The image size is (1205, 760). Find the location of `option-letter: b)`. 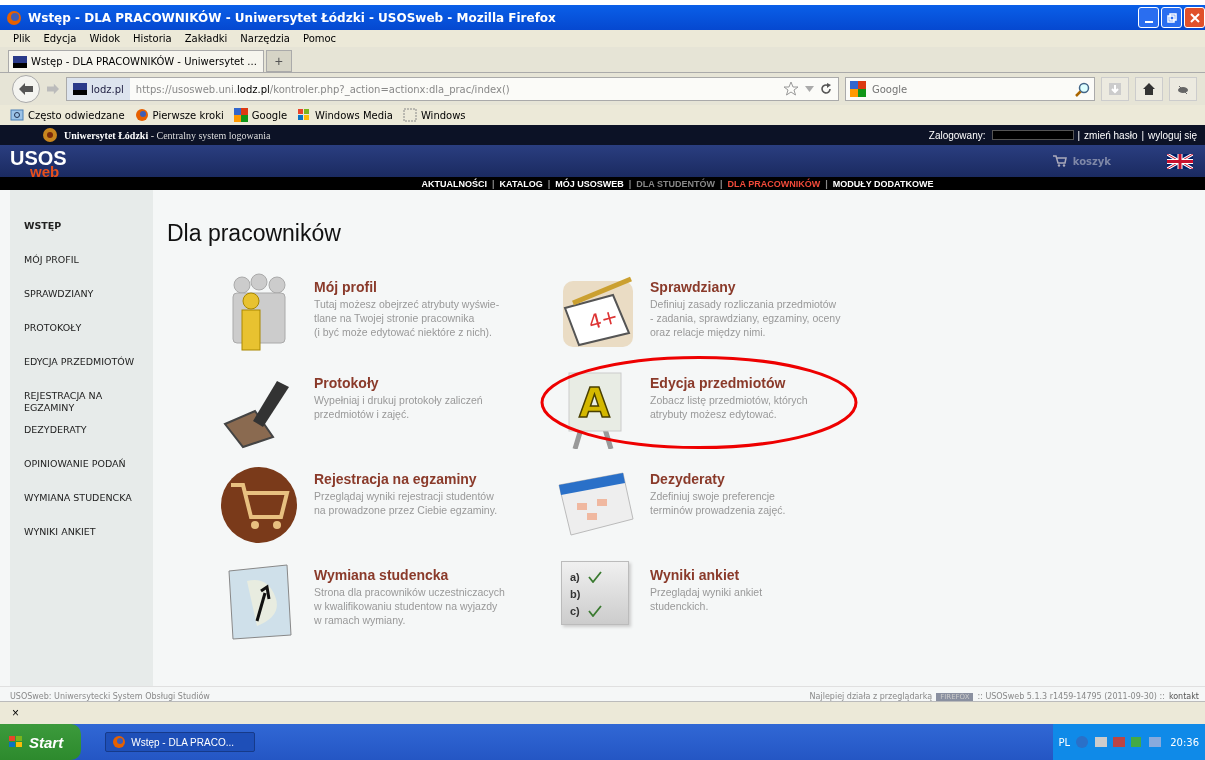

option-letter: b) is located at coordinates (575, 593).